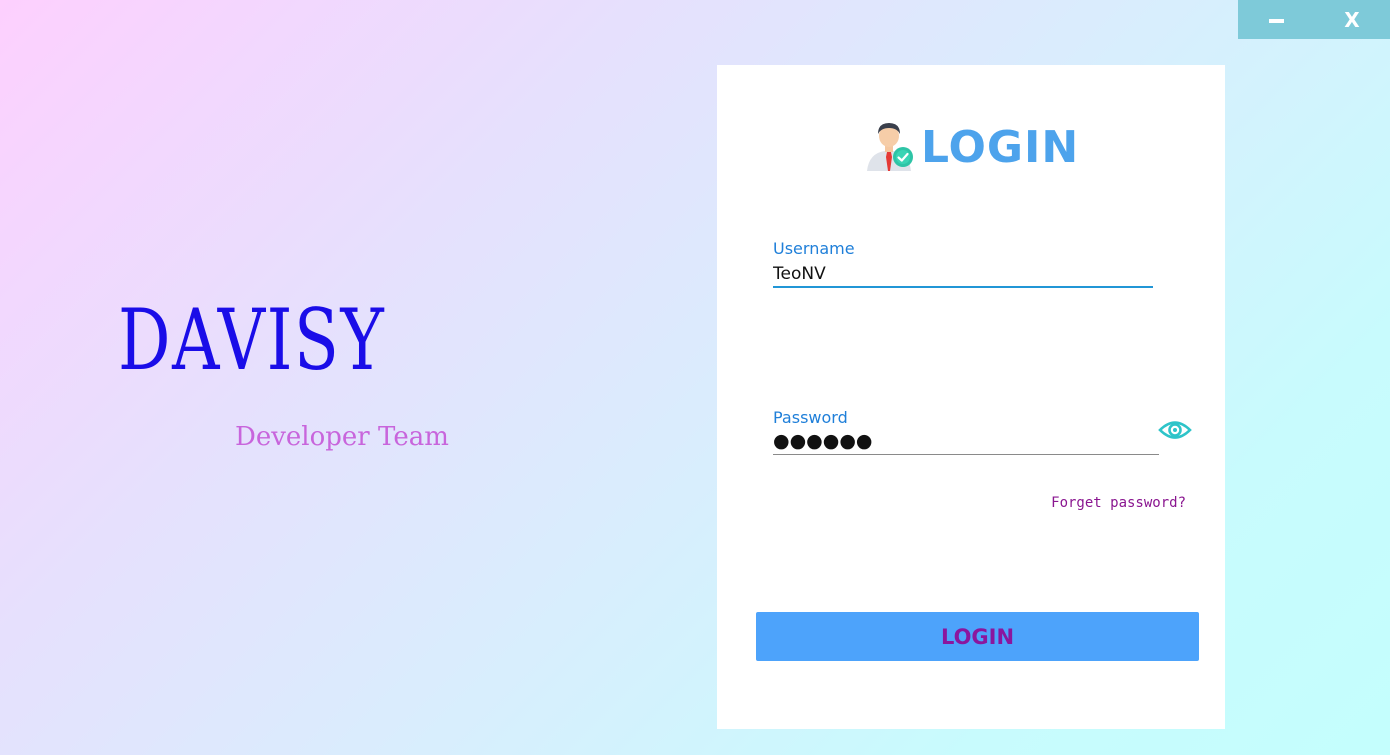  I want to click on eye-icon, so click(1175, 432).